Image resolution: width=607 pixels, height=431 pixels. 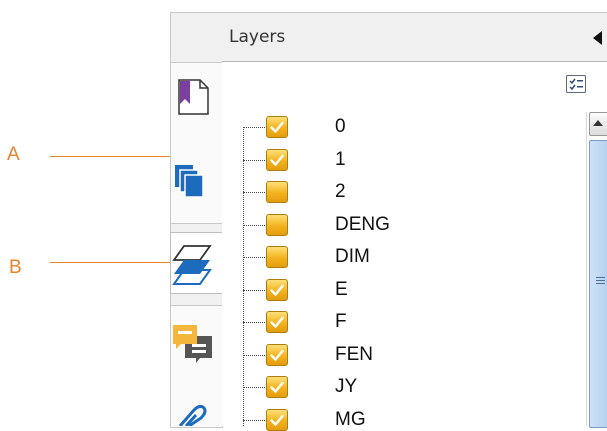 What do you see at coordinates (257, 37) in the screenshot?
I see `panel-title: Layers` at bounding box center [257, 37].